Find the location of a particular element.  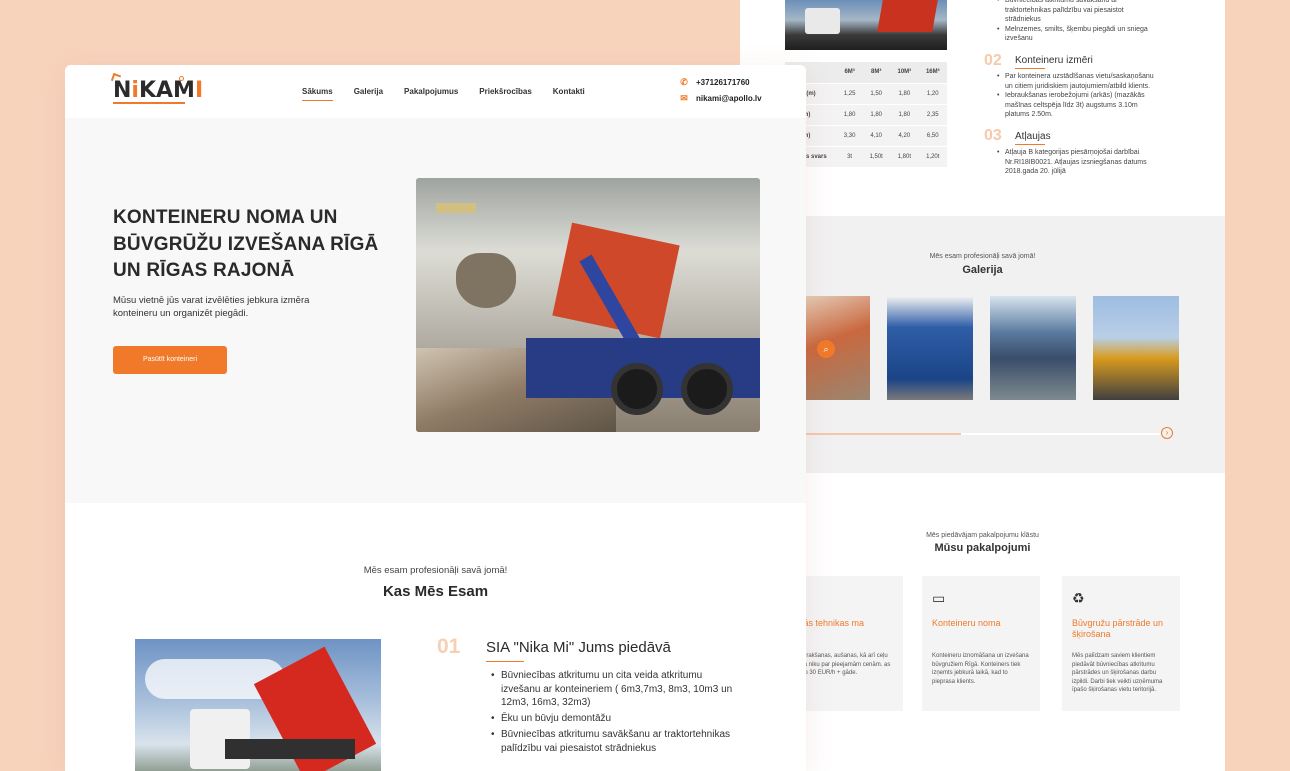

table-cell: 4,20 is located at coordinates (904, 136).